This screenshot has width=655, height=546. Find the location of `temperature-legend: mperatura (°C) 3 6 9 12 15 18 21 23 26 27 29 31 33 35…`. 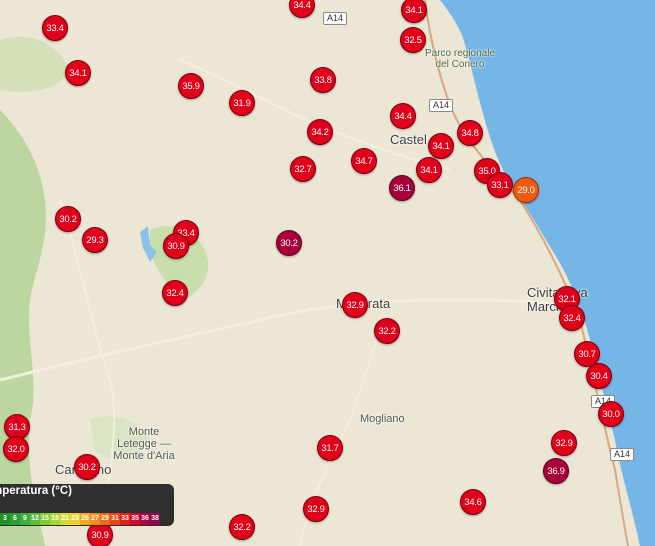

temperature-legend: mperatura (°C) 3 6 9 12 15 18 21 23 26 27 29 31 33 35… is located at coordinates (87, 505).